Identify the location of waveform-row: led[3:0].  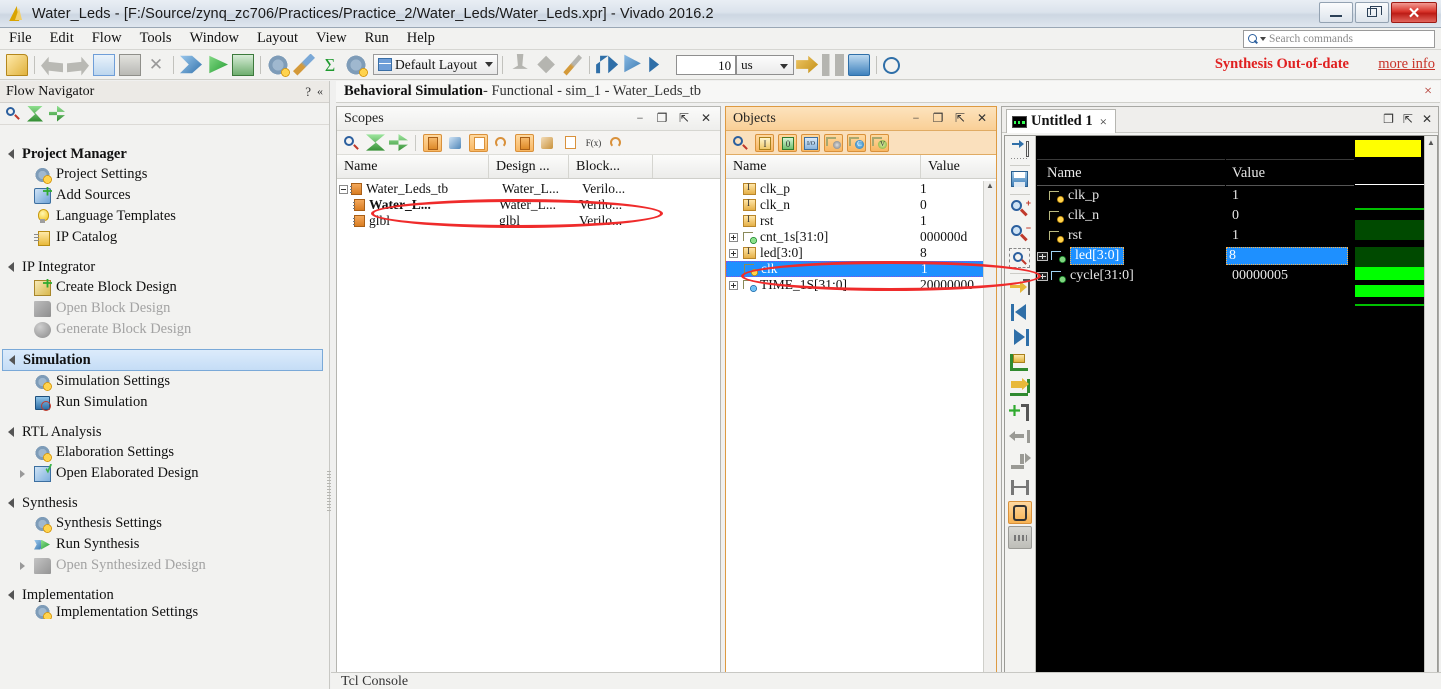
(1131, 256).